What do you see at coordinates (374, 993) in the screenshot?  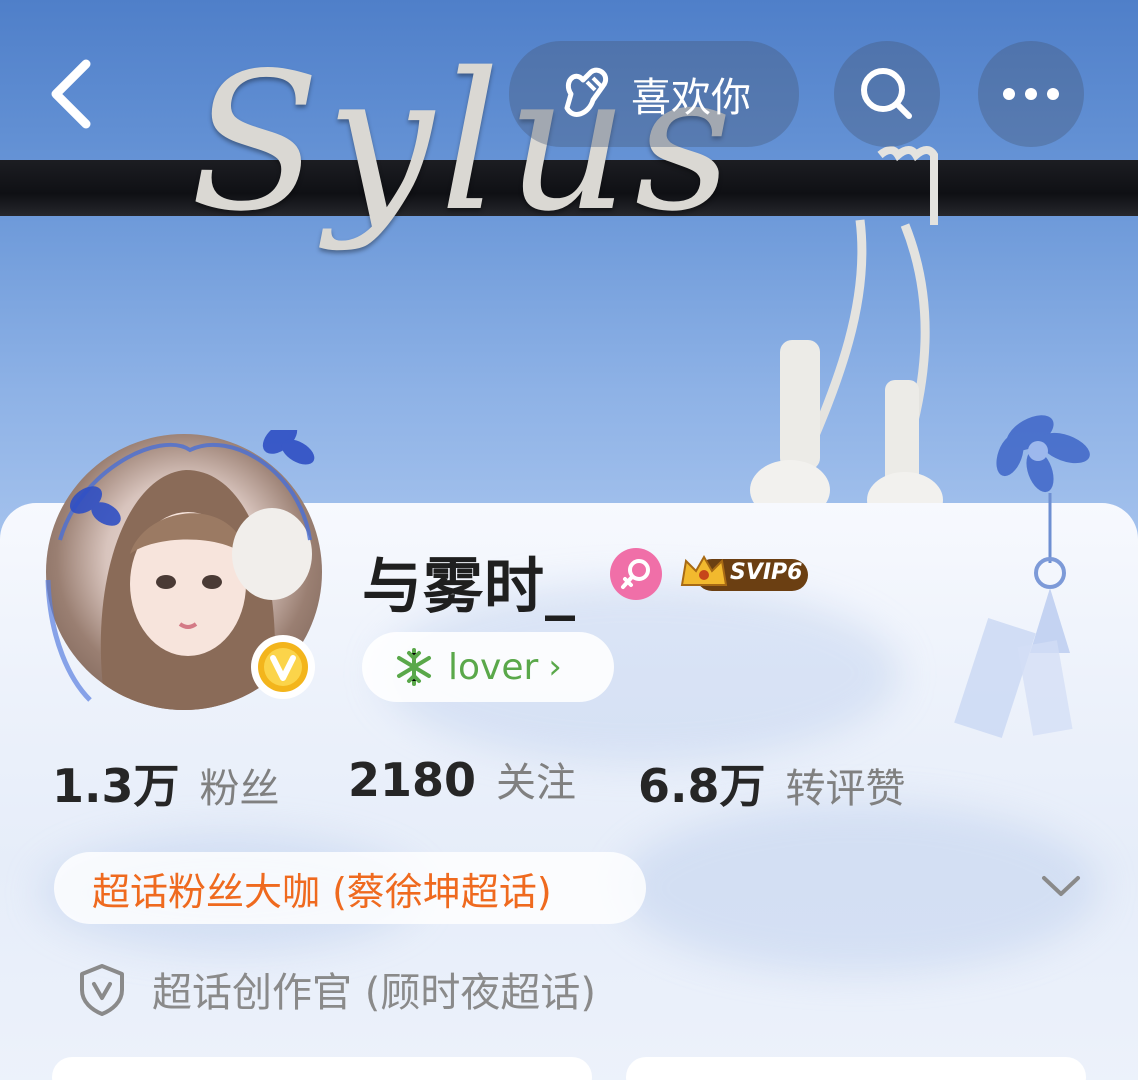 I see `creator-role-label: 超话创作官 (顾时夜超话)` at bounding box center [374, 993].